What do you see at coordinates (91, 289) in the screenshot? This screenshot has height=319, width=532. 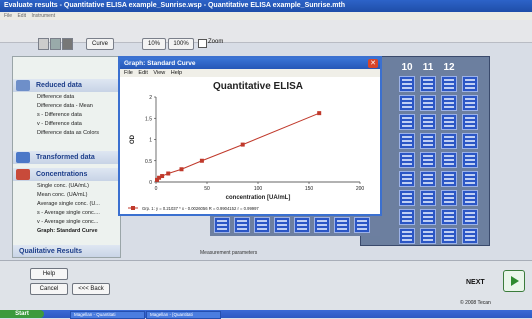 I see `back-button: <<< Back` at bounding box center [91, 289].